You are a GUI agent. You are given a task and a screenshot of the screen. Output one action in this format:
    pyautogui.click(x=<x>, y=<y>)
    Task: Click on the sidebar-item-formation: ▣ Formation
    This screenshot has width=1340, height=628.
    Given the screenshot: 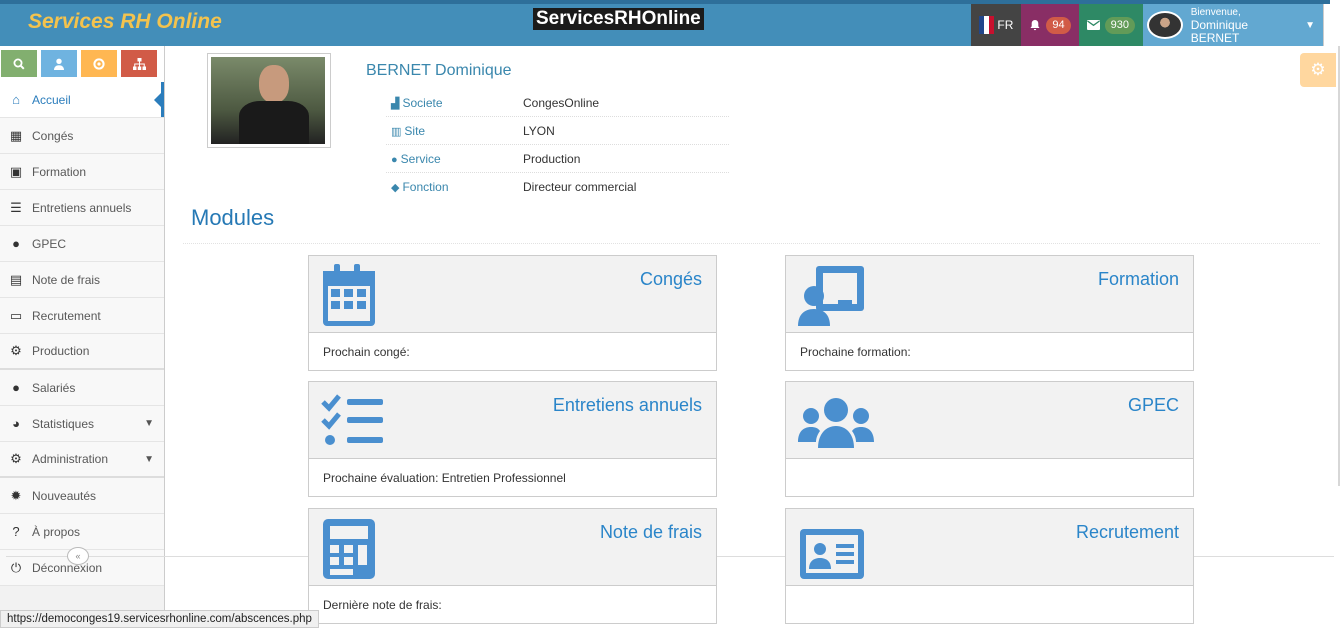 What is the action you would take?
    pyautogui.click(x=82, y=172)
    